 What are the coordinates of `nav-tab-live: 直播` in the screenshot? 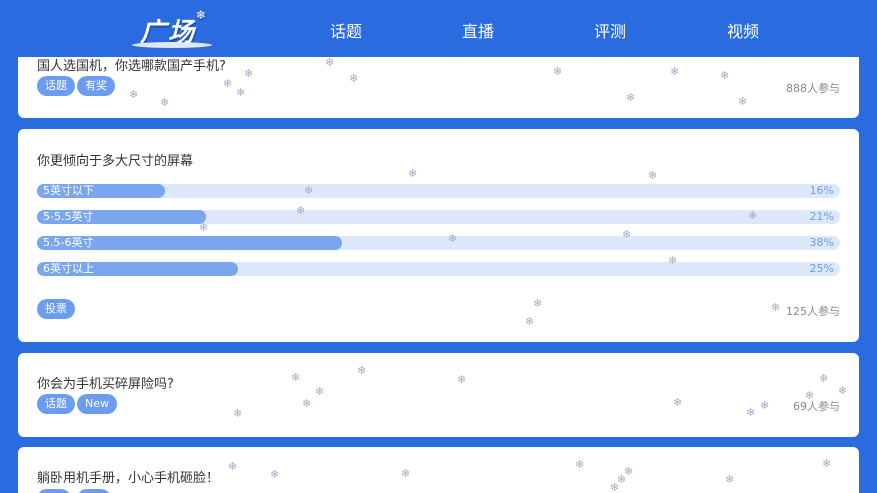 It's located at (478, 30).